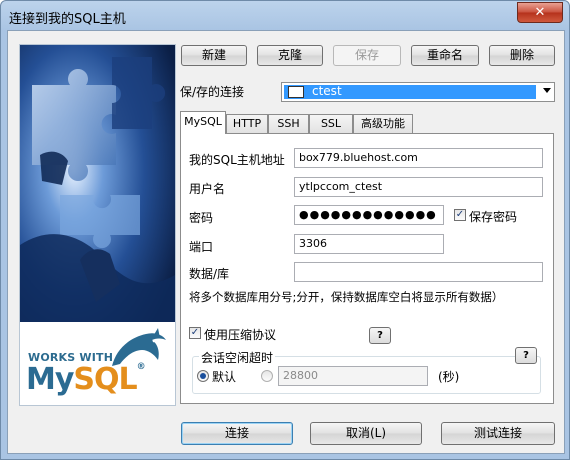 The height and width of the screenshot is (460, 570). Describe the element at coordinates (418, 187) in the screenshot. I see `username-input: ytlpccom_ctest` at that location.